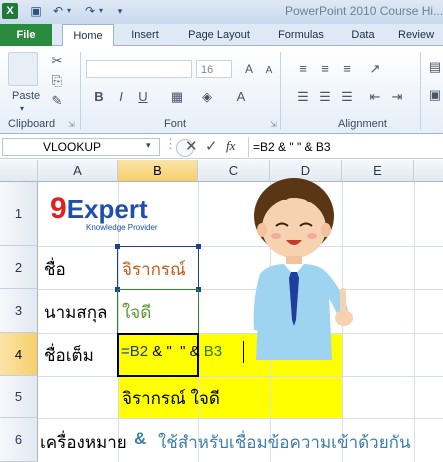  Describe the element at coordinates (101, 11) in the screenshot. I see `redo-dropdown-icon: ▾` at that location.